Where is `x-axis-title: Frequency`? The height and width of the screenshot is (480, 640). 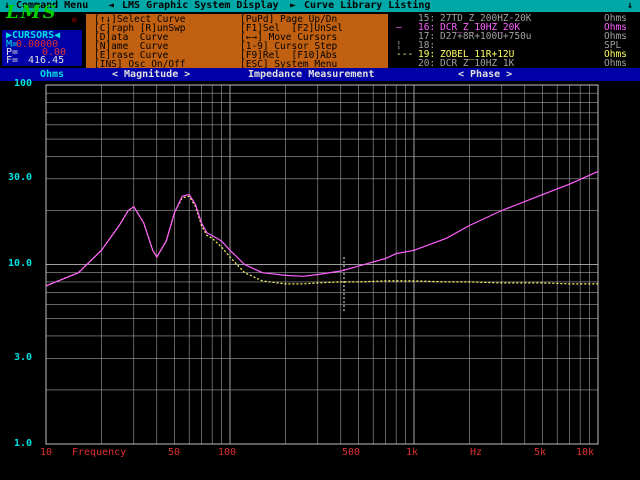
x-axis-title: Frequency is located at coordinates (99, 452).